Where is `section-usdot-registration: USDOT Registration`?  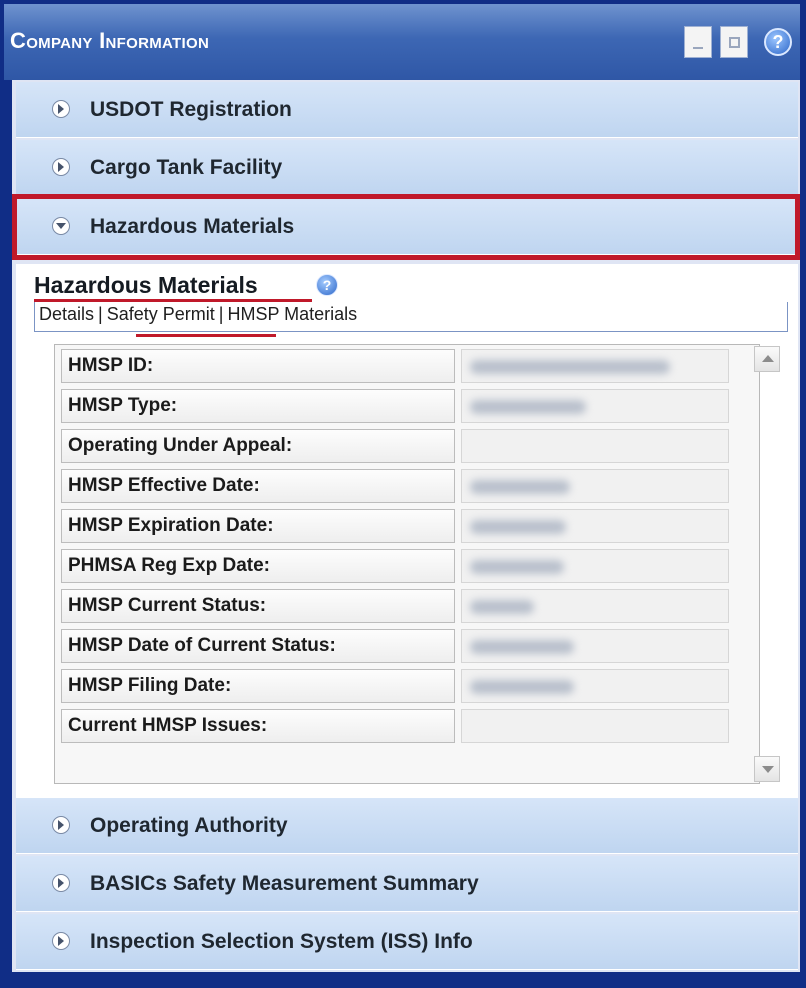
section-usdot-registration: USDOT Registration is located at coordinates (407, 110).